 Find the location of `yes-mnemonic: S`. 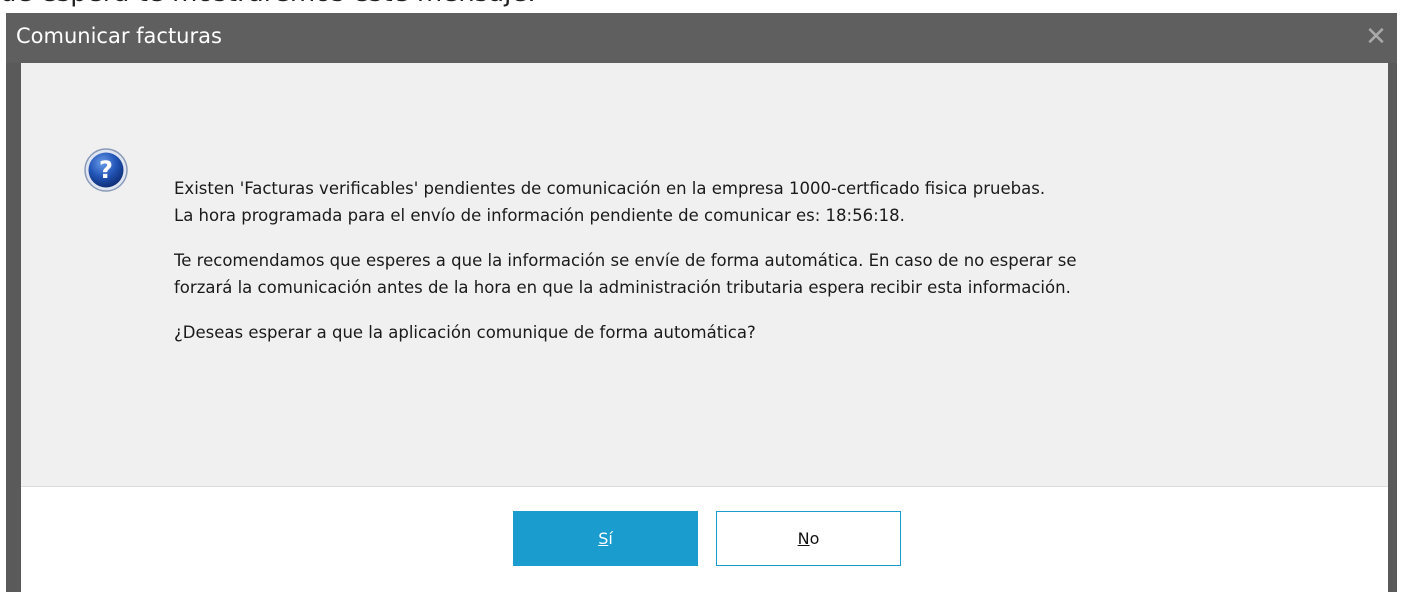

yes-mnemonic: S is located at coordinates (603, 538).